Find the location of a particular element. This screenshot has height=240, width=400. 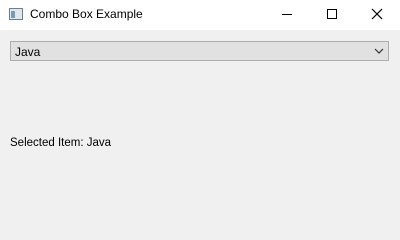

maximize-icon is located at coordinates (332, 14).